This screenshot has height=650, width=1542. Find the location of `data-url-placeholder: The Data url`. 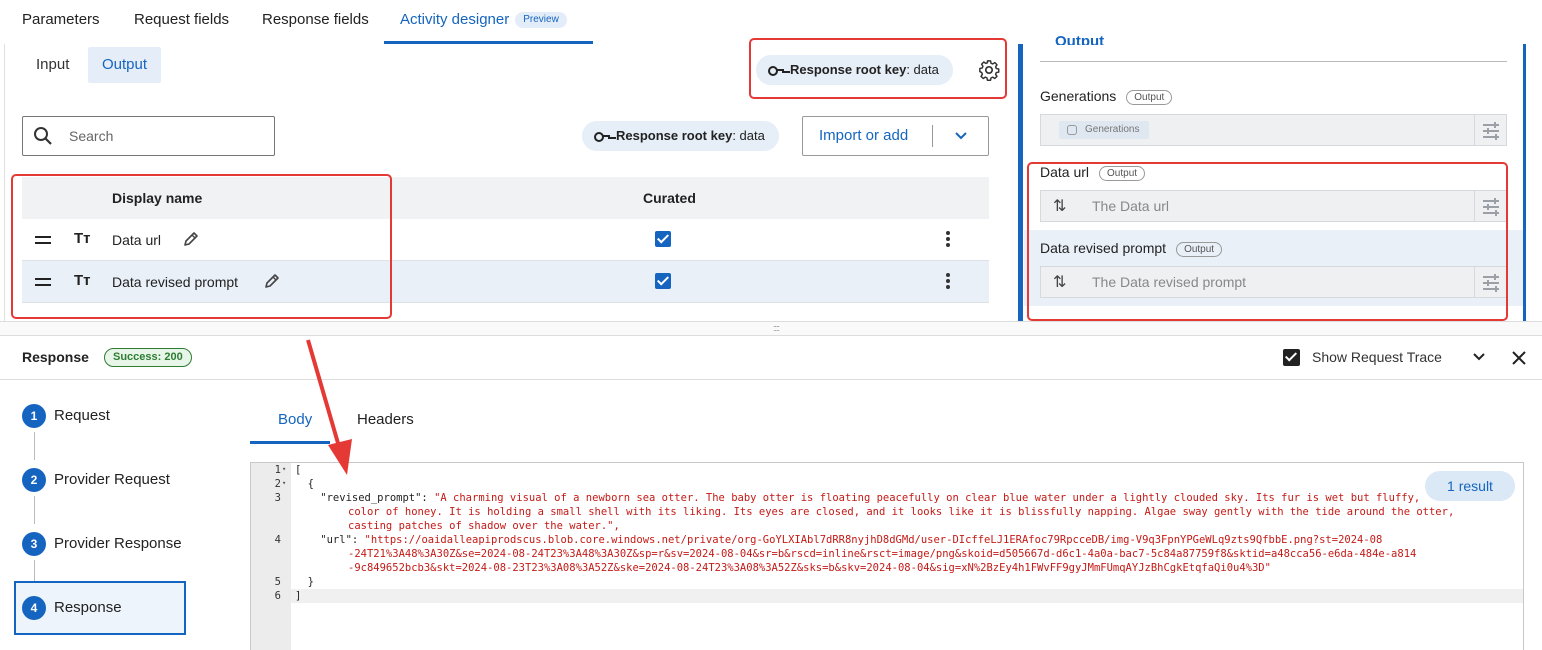

data-url-placeholder: The Data url is located at coordinates (1131, 206).